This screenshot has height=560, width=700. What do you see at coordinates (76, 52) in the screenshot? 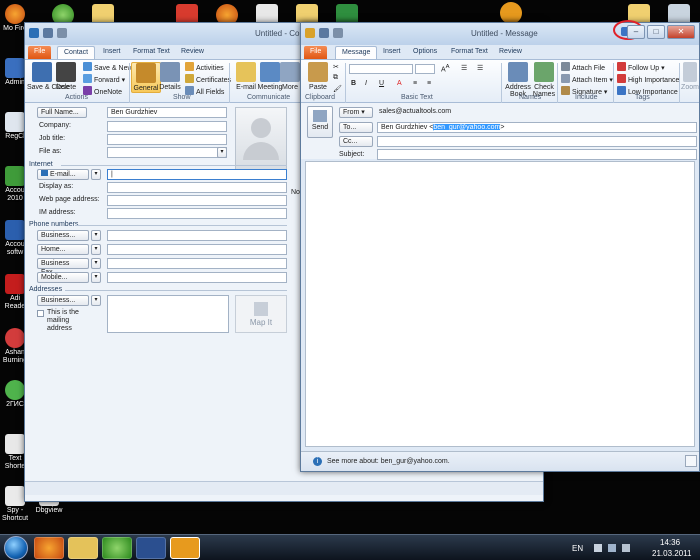
I see `tab-contact: Contact` at bounding box center [76, 52].